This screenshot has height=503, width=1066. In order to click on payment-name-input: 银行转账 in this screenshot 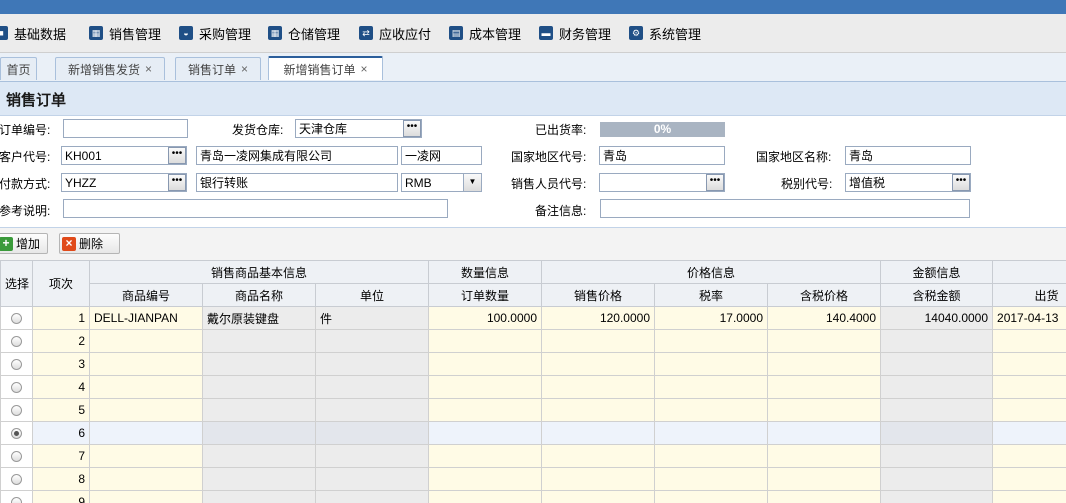, I will do `click(297, 182)`.